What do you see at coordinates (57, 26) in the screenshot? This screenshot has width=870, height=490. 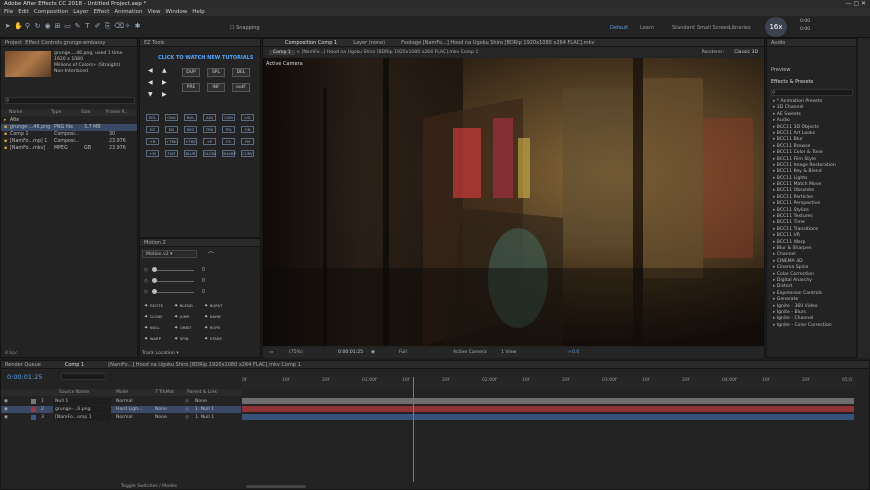 I see `pan-tool-icon: ⊞` at bounding box center [57, 26].